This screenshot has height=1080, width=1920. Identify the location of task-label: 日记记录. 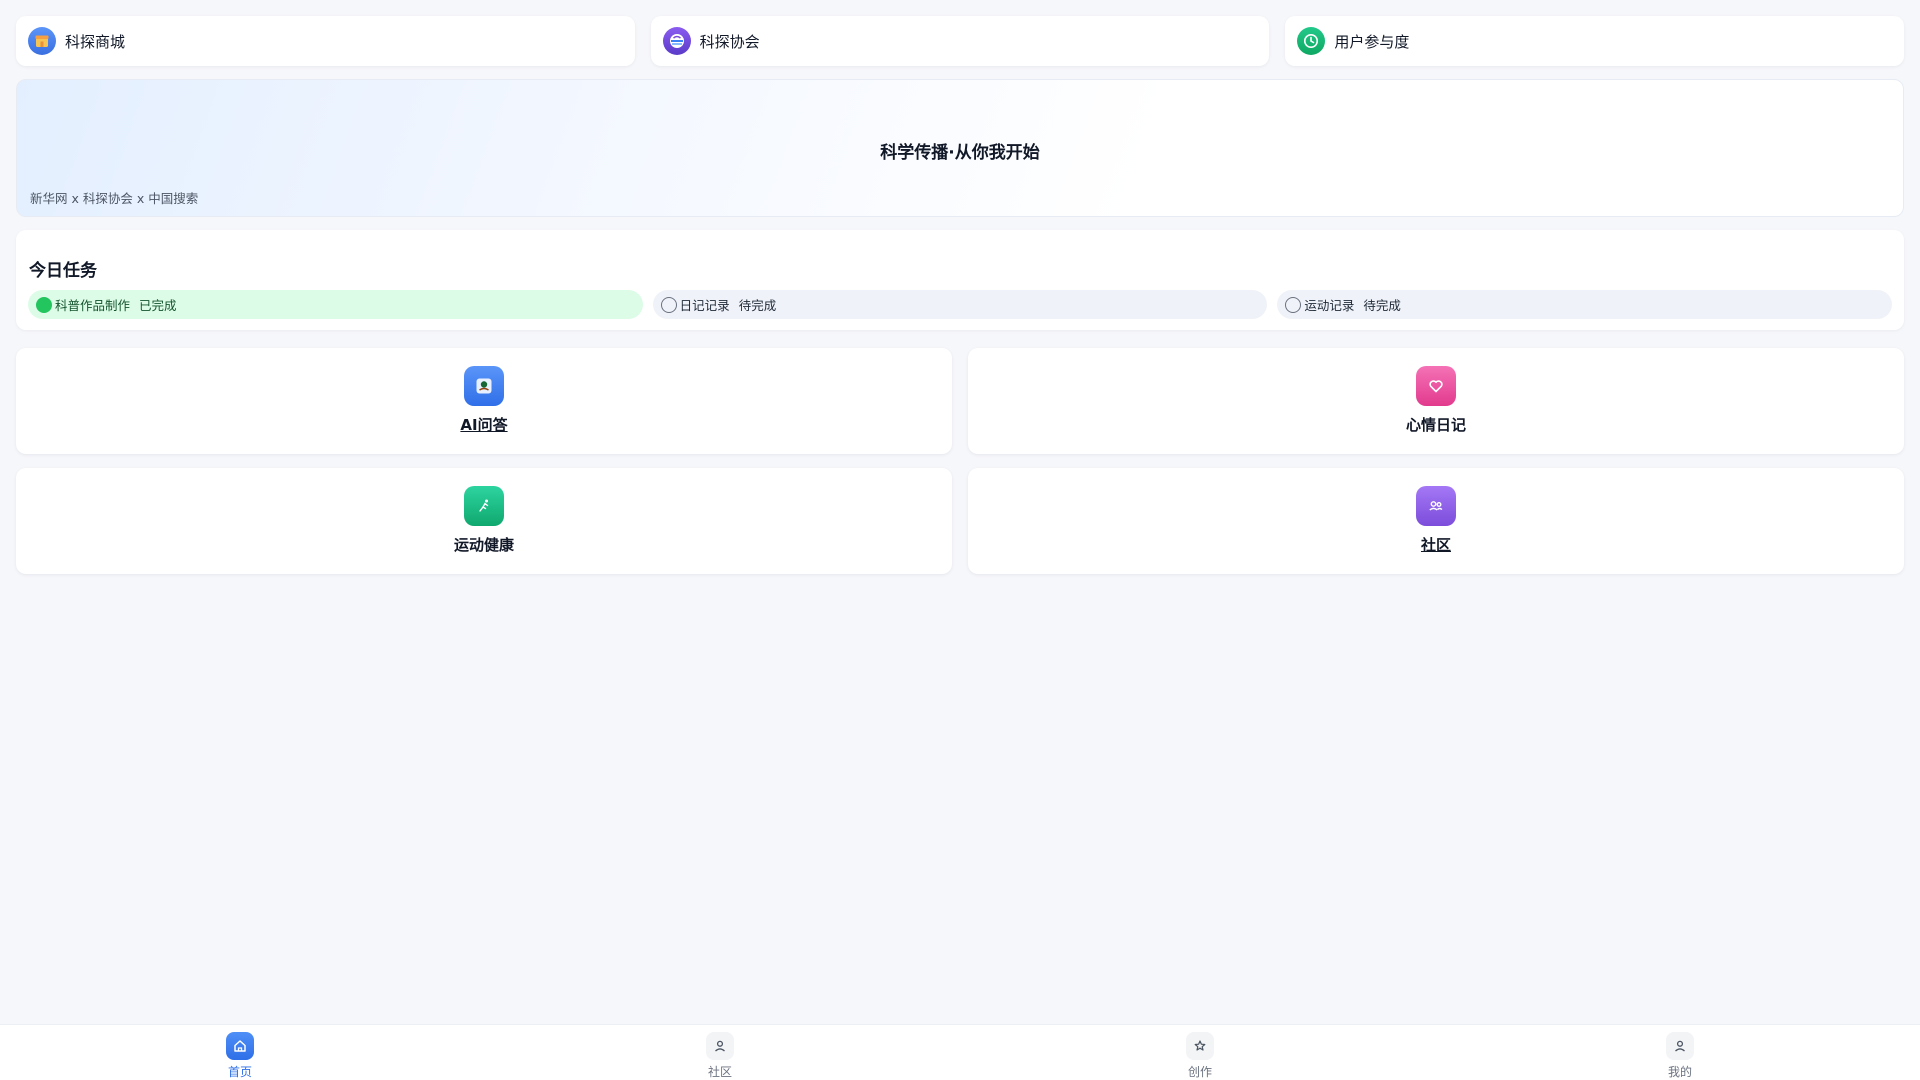
(704, 305).